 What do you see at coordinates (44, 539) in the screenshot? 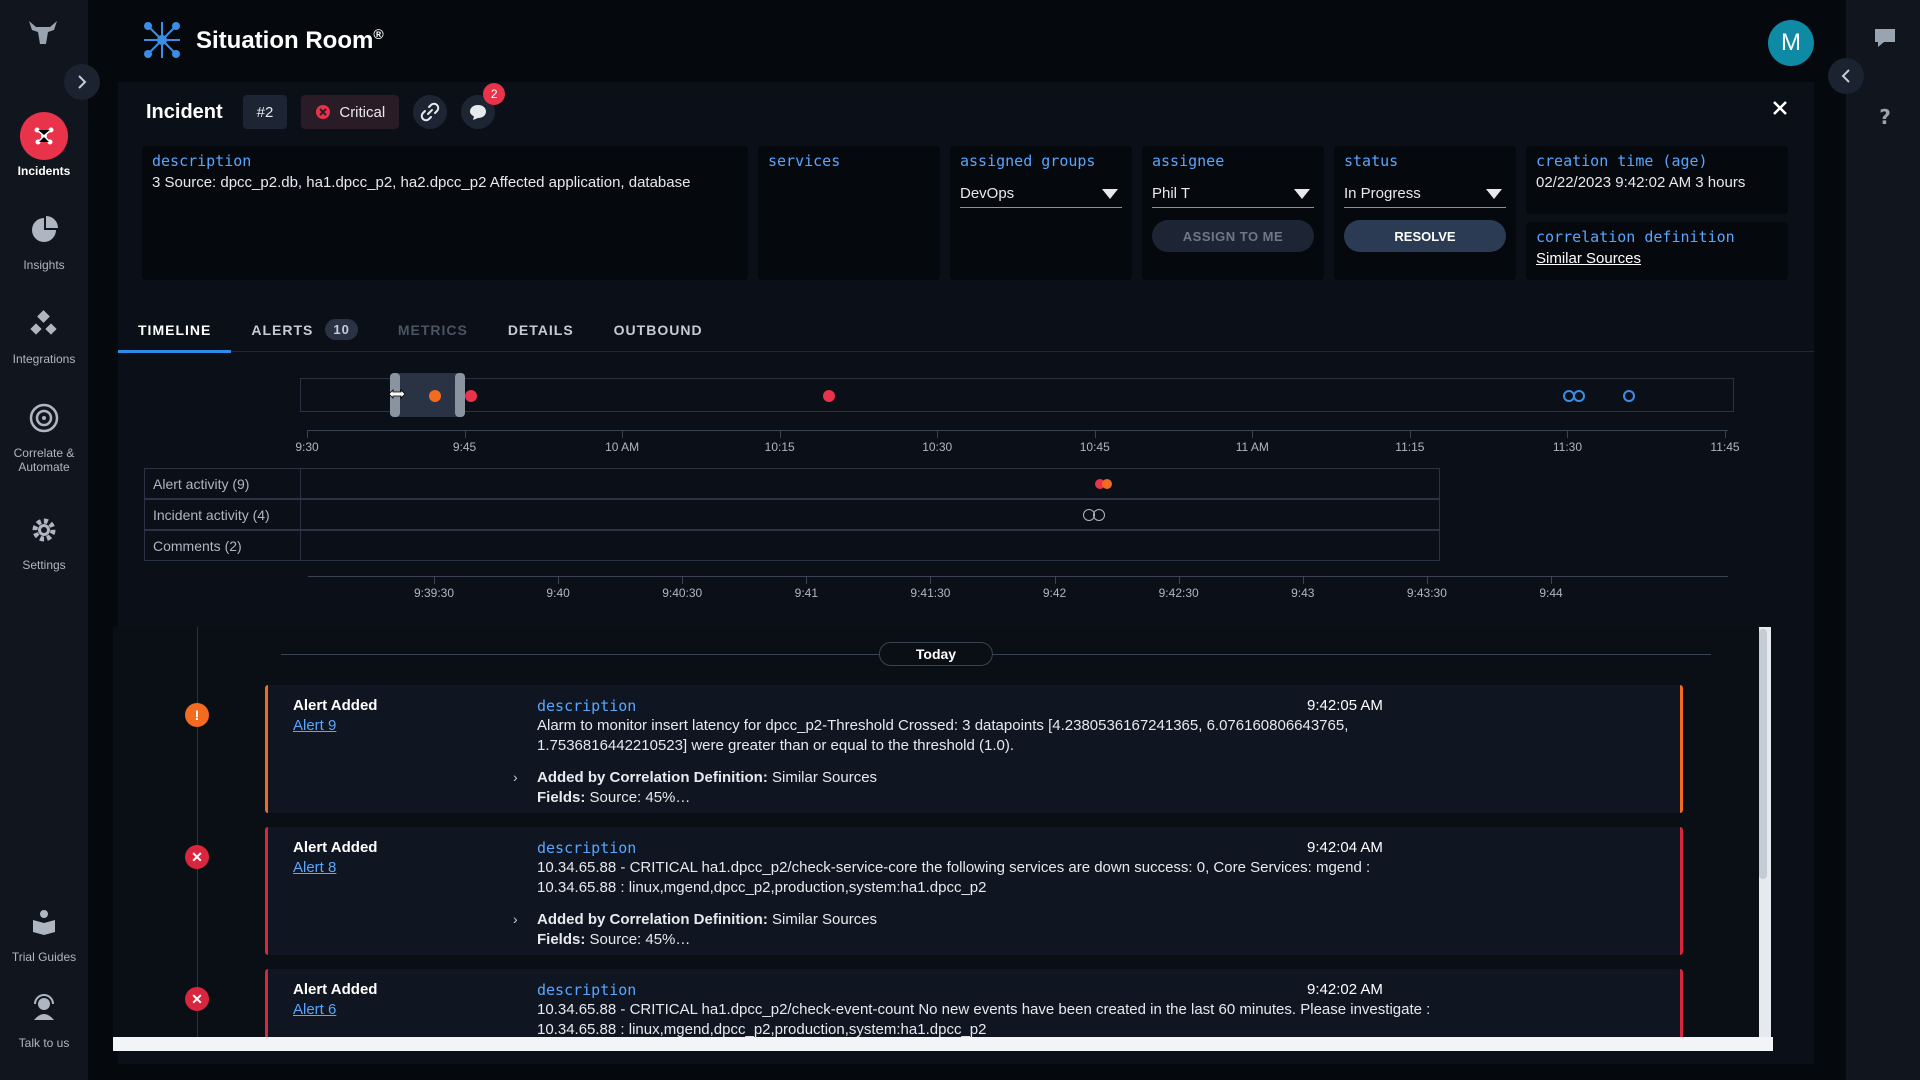
I see `nav-item-settings: Settings` at bounding box center [44, 539].